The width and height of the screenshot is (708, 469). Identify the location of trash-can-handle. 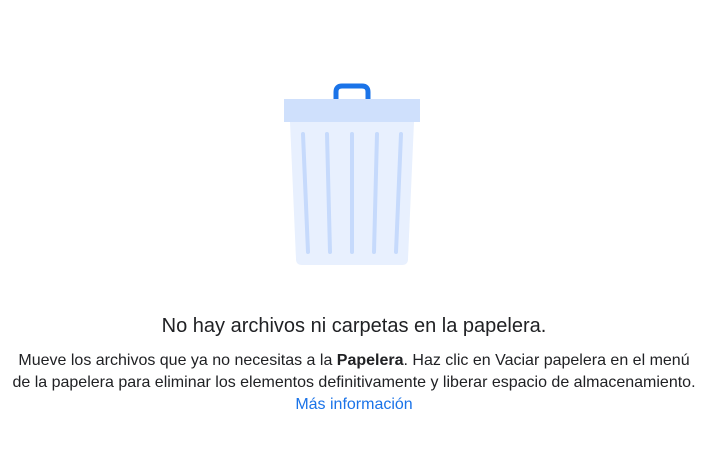
(352, 93).